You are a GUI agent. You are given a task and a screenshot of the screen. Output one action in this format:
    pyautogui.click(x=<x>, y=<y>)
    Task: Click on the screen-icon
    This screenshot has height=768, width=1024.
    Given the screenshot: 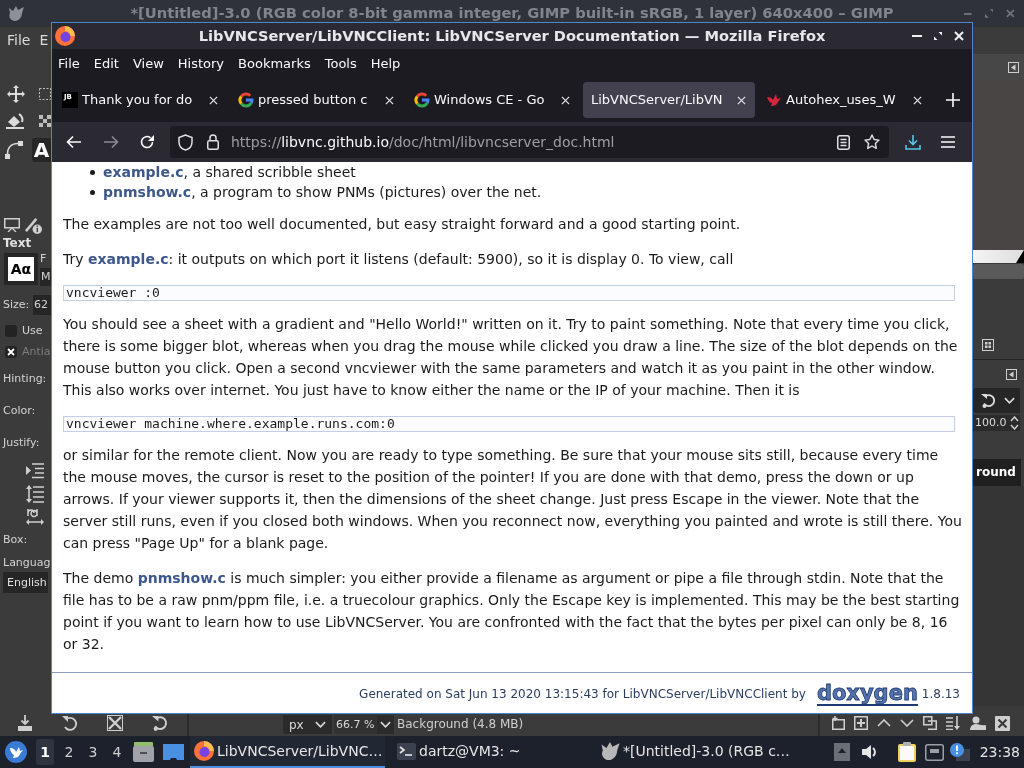 What is the action you would take?
    pyautogui.click(x=173, y=752)
    